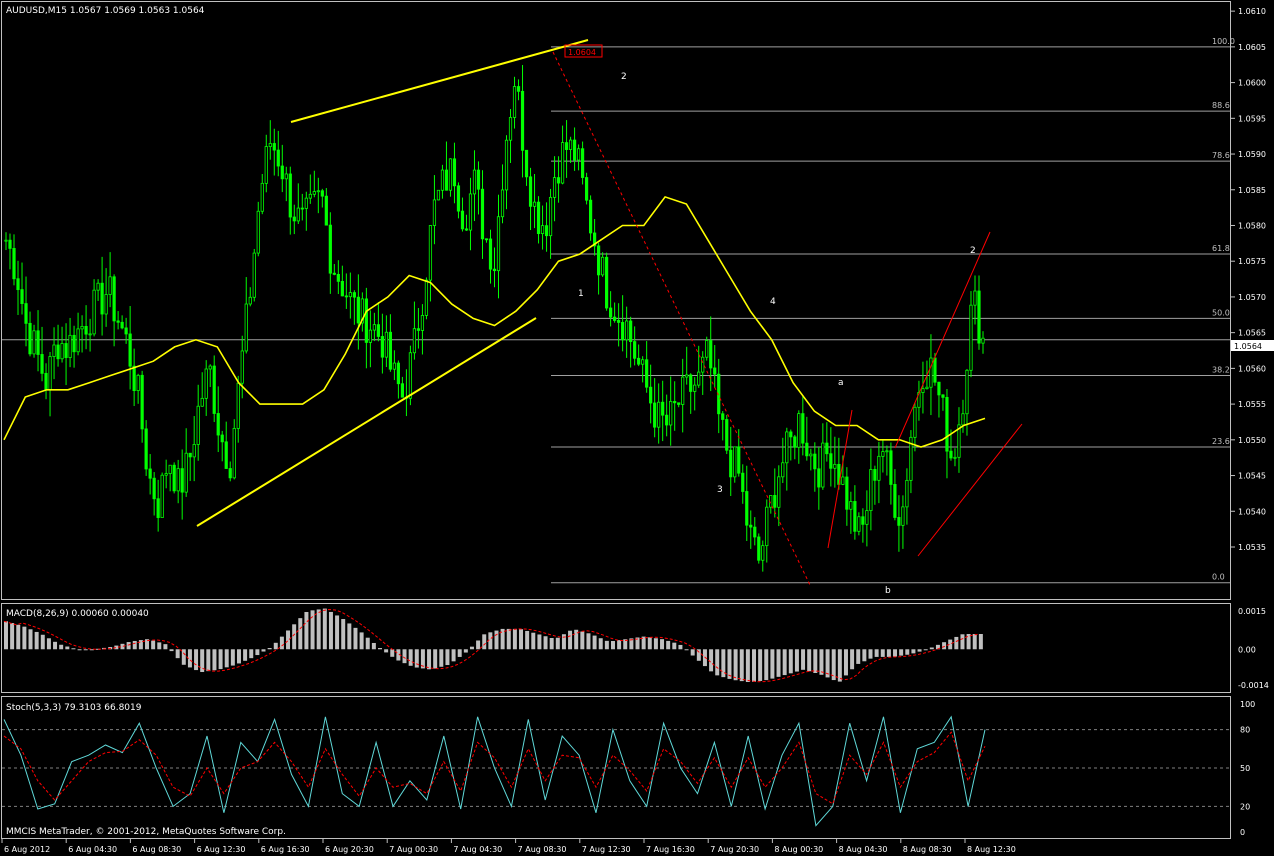  I want to click on symbol-header: AUDUSD,M15 1.0567 1.0569 1.0563 1.0564, so click(105, 11).